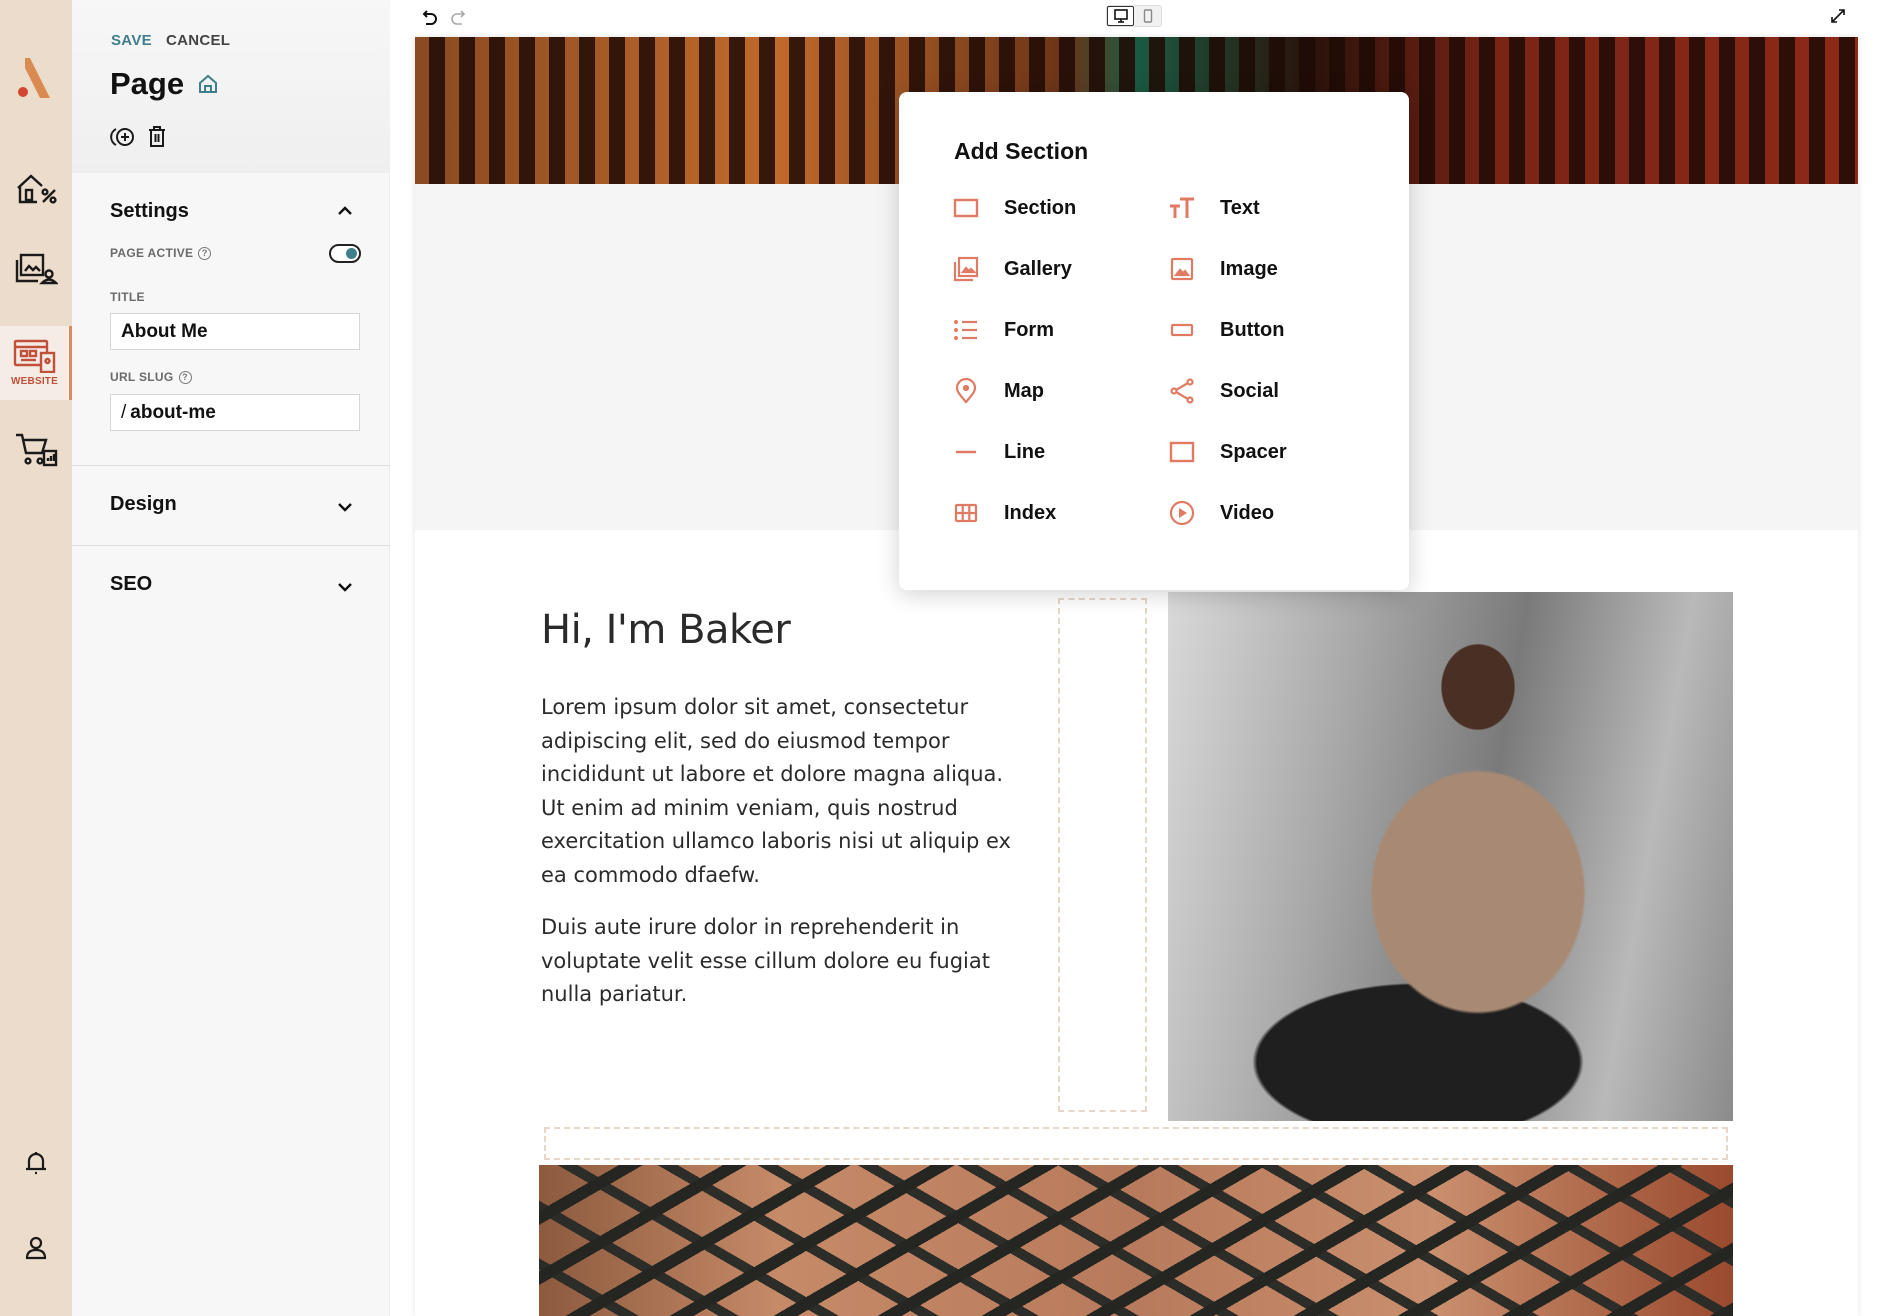 The width and height of the screenshot is (1878, 1316). I want to click on url-slug-input: / about-me, so click(235, 412).